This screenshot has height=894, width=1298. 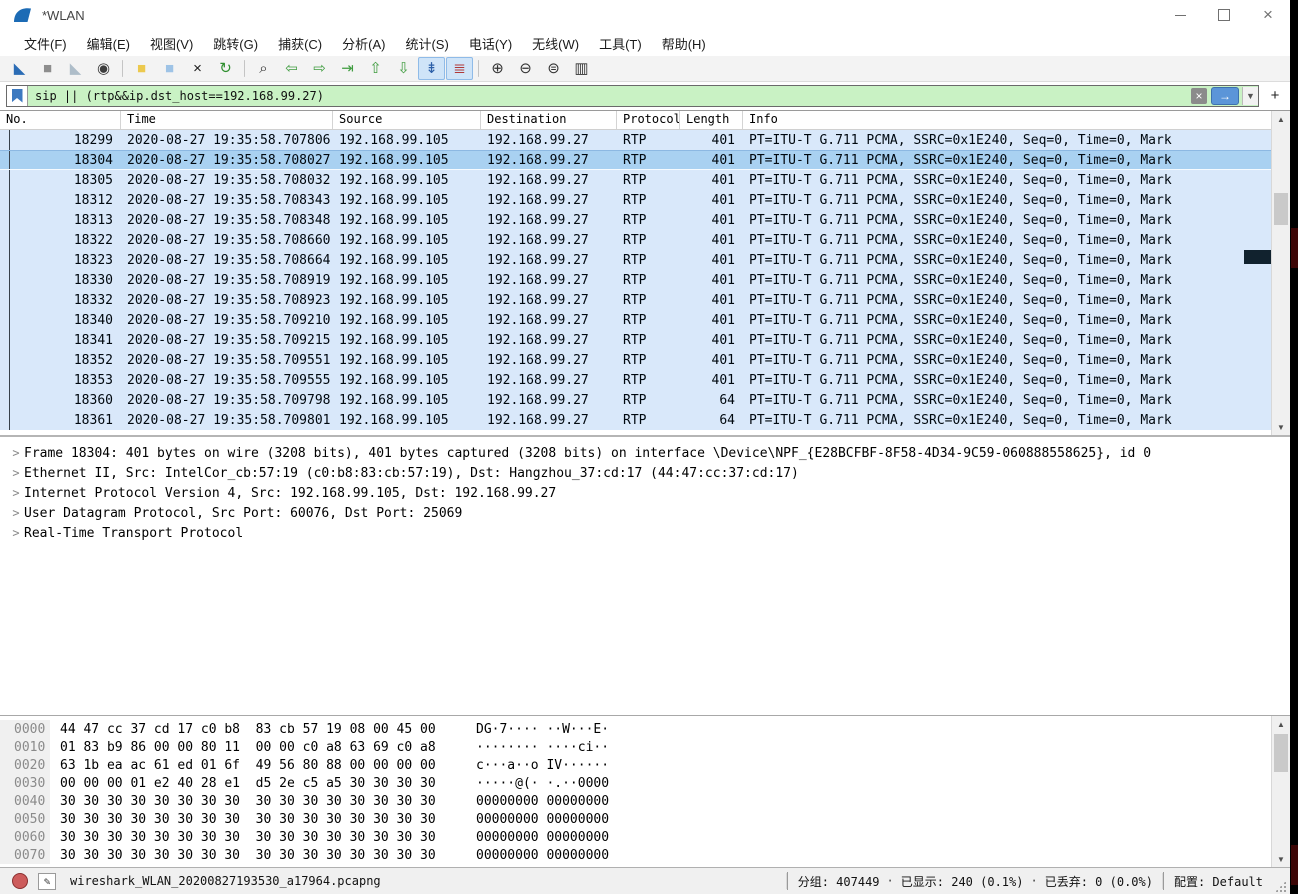 I want to click on column-header: Length, so click(x=711, y=120).